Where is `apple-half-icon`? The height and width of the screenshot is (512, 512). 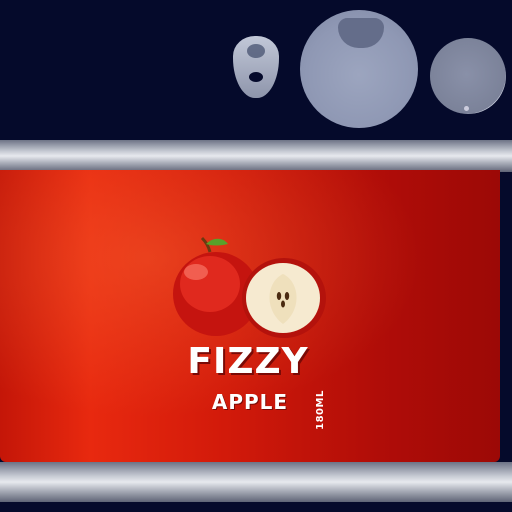 apple-half-icon is located at coordinates (284, 298).